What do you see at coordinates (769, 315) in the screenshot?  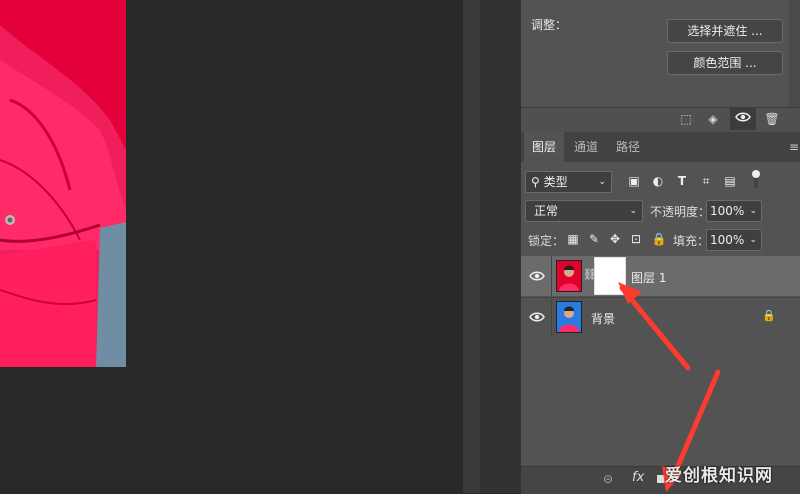 I see `lock-icon: 🔒` at bounding box center [769, 315].